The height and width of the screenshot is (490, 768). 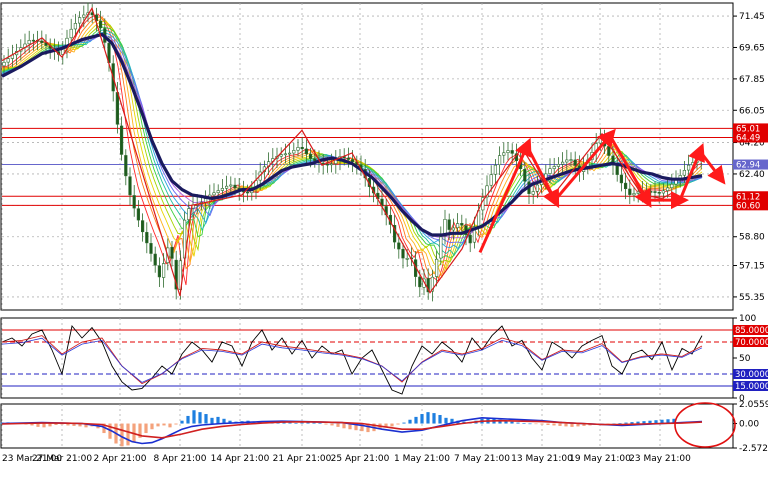 I want to click on x-tick-label: 14 Apr 21:00, so click(x=240, y=459).